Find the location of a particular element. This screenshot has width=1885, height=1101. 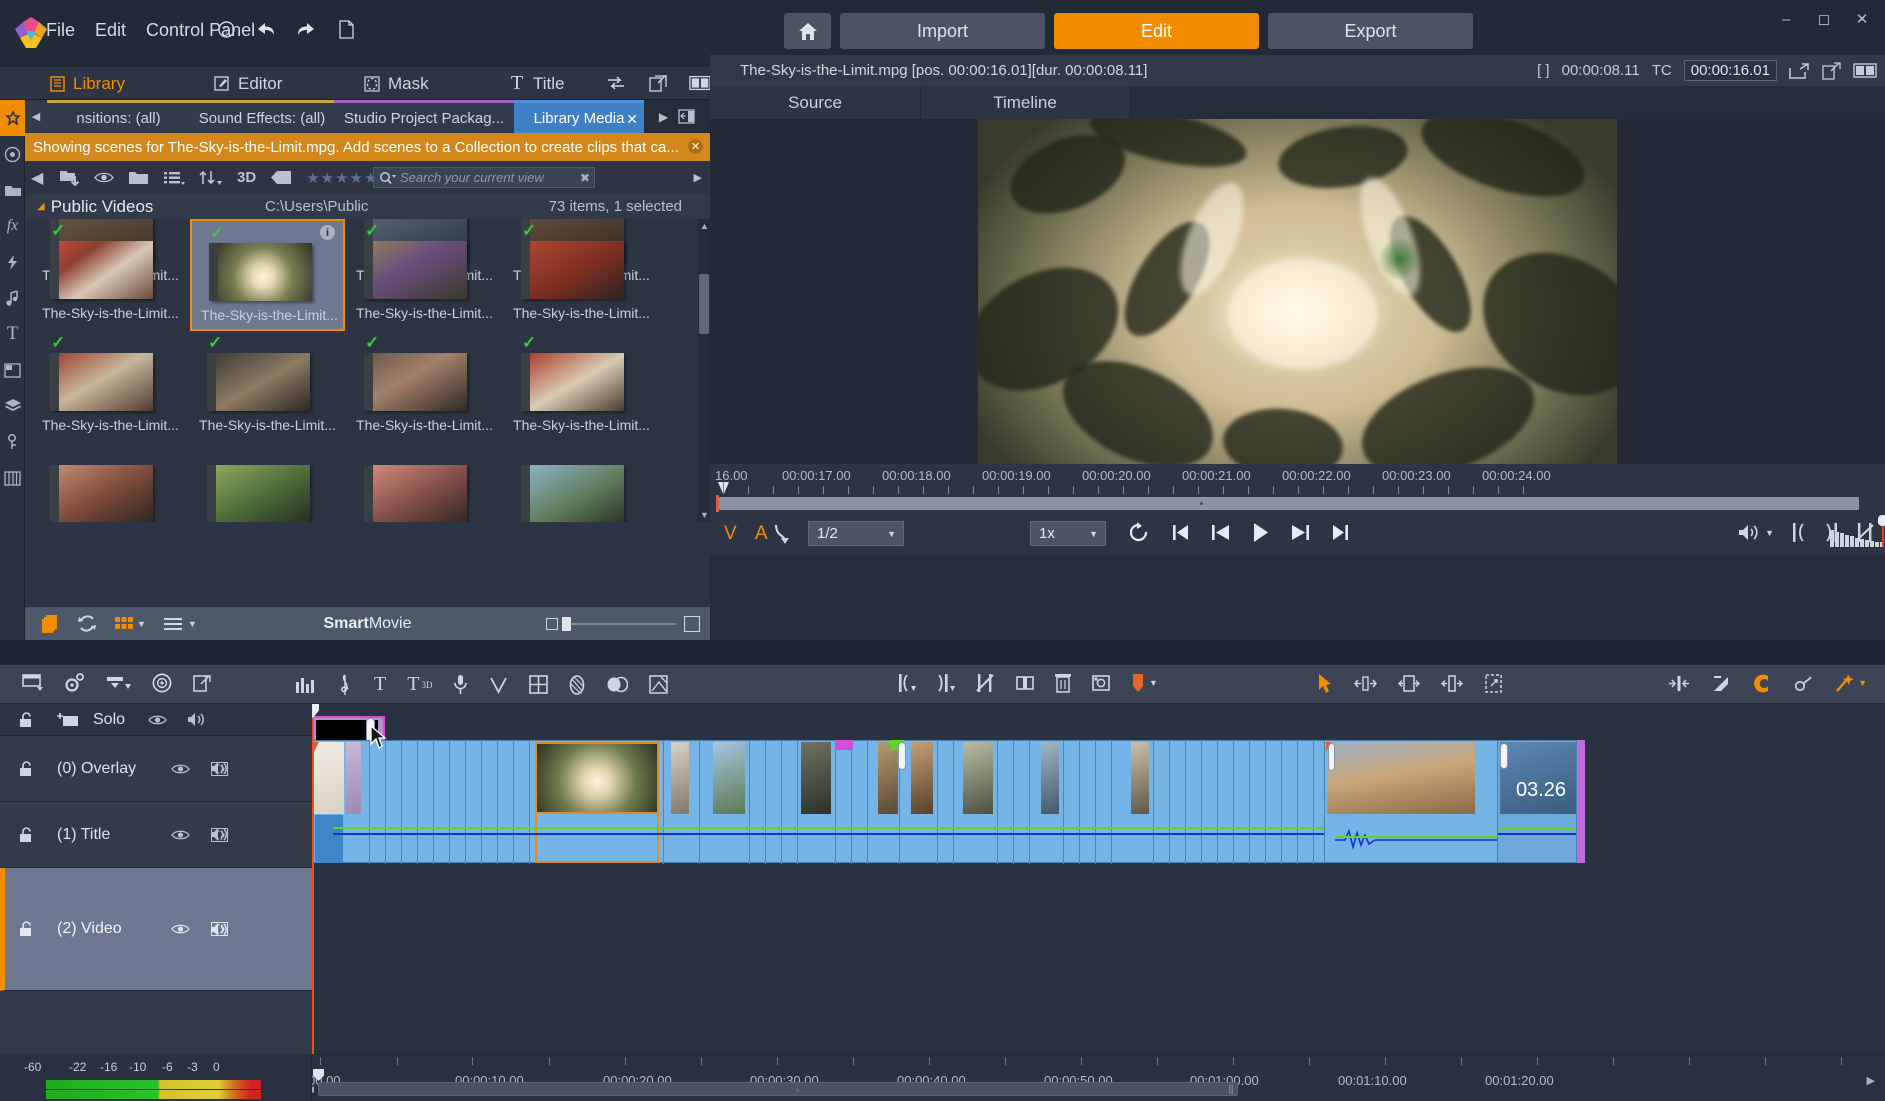

track-header-master: Solo is located at coordinates (156, 720).